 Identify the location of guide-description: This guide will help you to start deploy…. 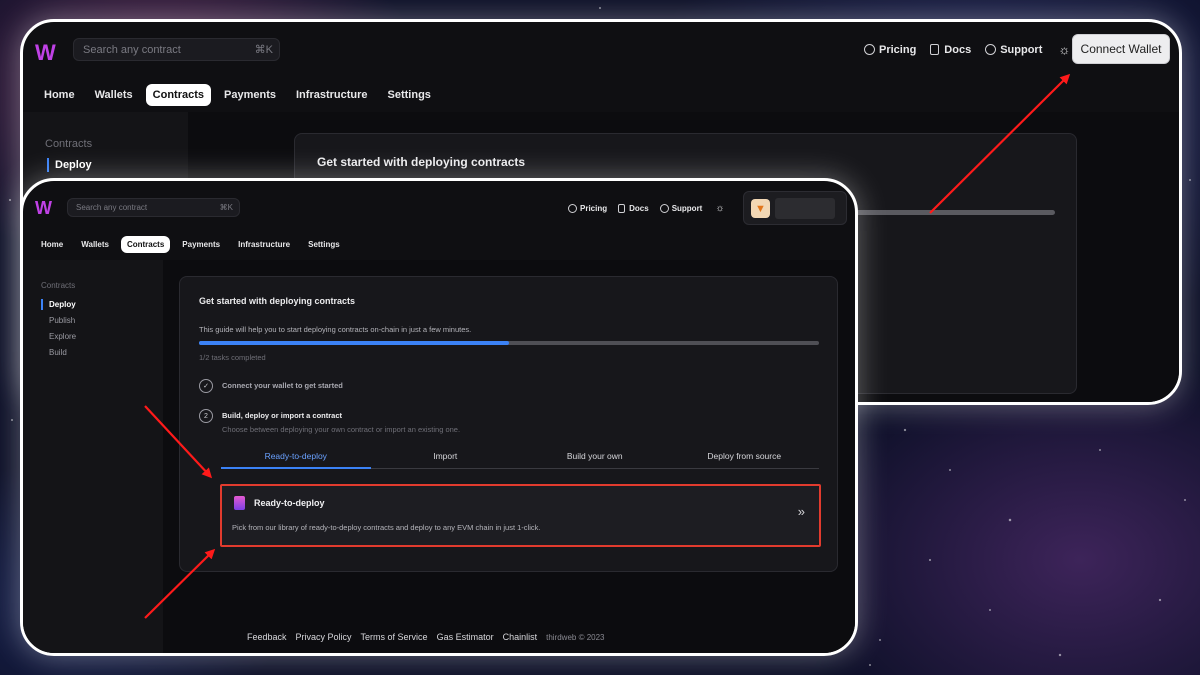
(335, 329).